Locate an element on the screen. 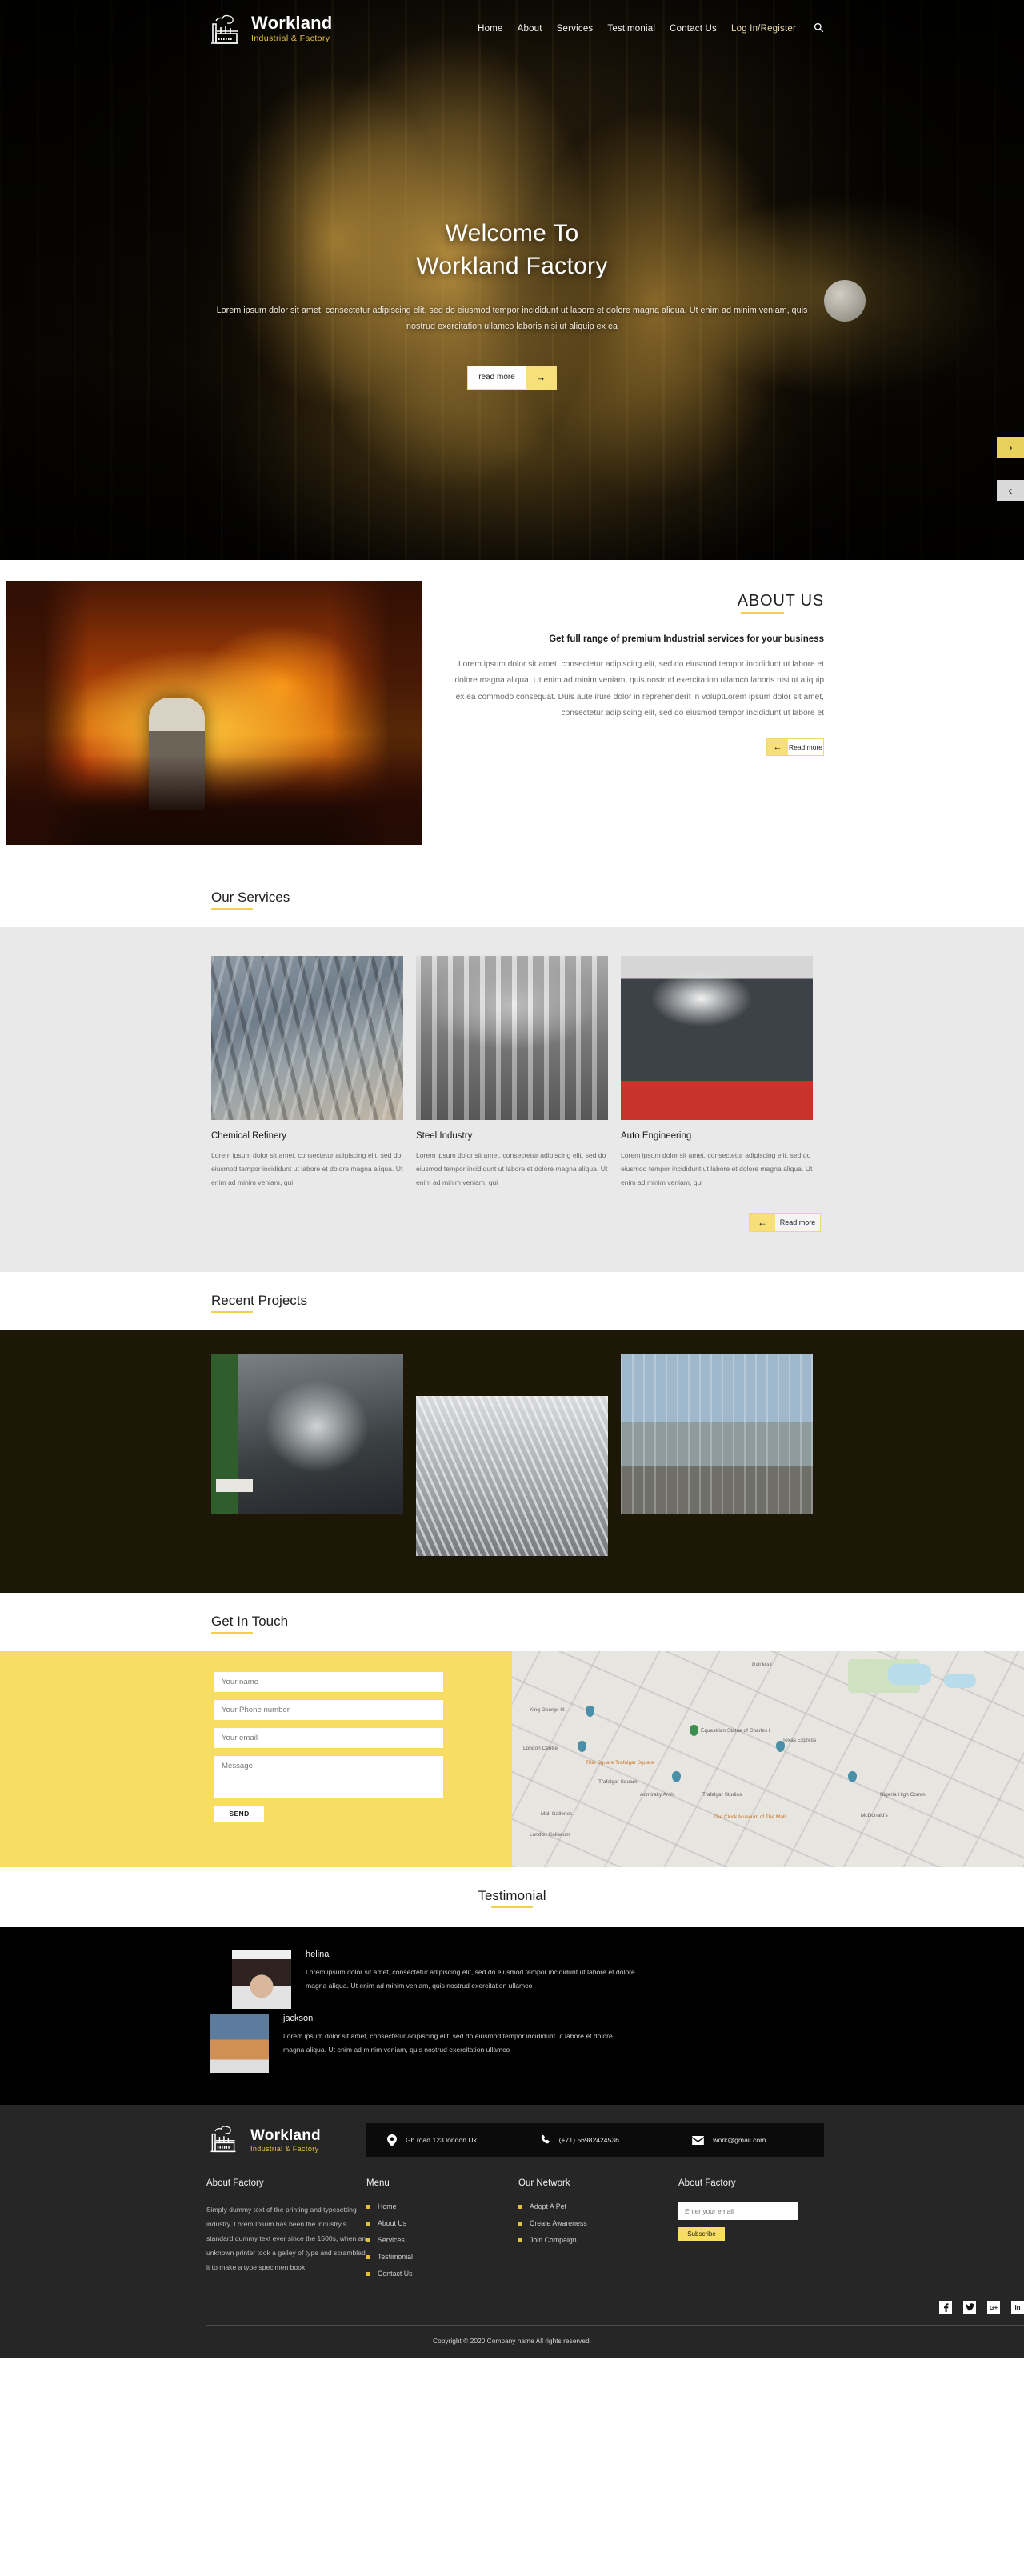  map-label: London Coliseum is located at coordinates (550, 1835).